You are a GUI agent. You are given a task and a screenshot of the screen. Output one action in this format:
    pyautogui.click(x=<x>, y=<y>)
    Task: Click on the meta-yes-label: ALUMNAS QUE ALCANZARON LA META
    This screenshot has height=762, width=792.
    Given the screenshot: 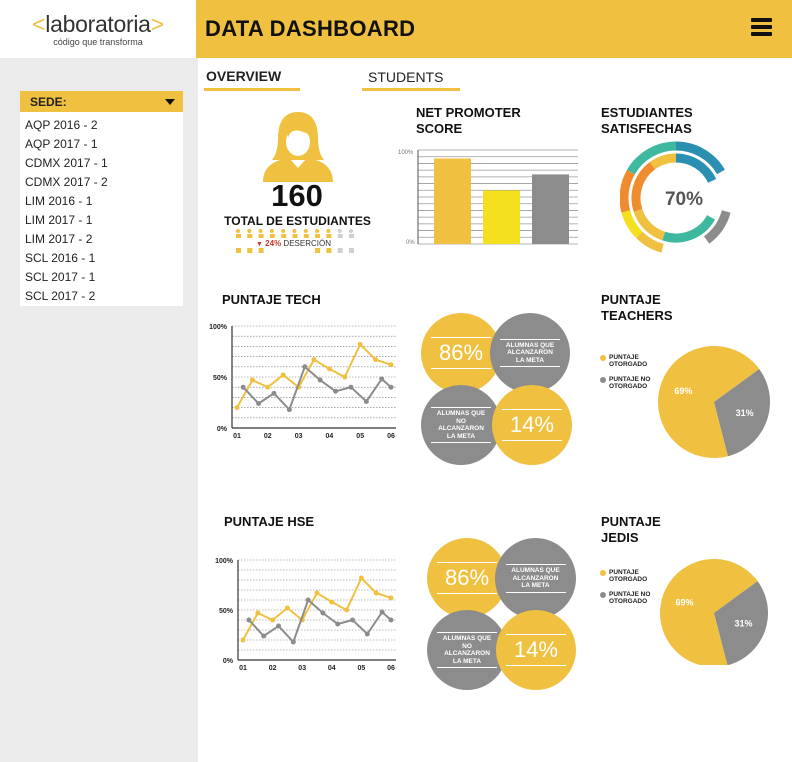 What is the action you would take?
    pyautogui.click(x=535, y=578)
    